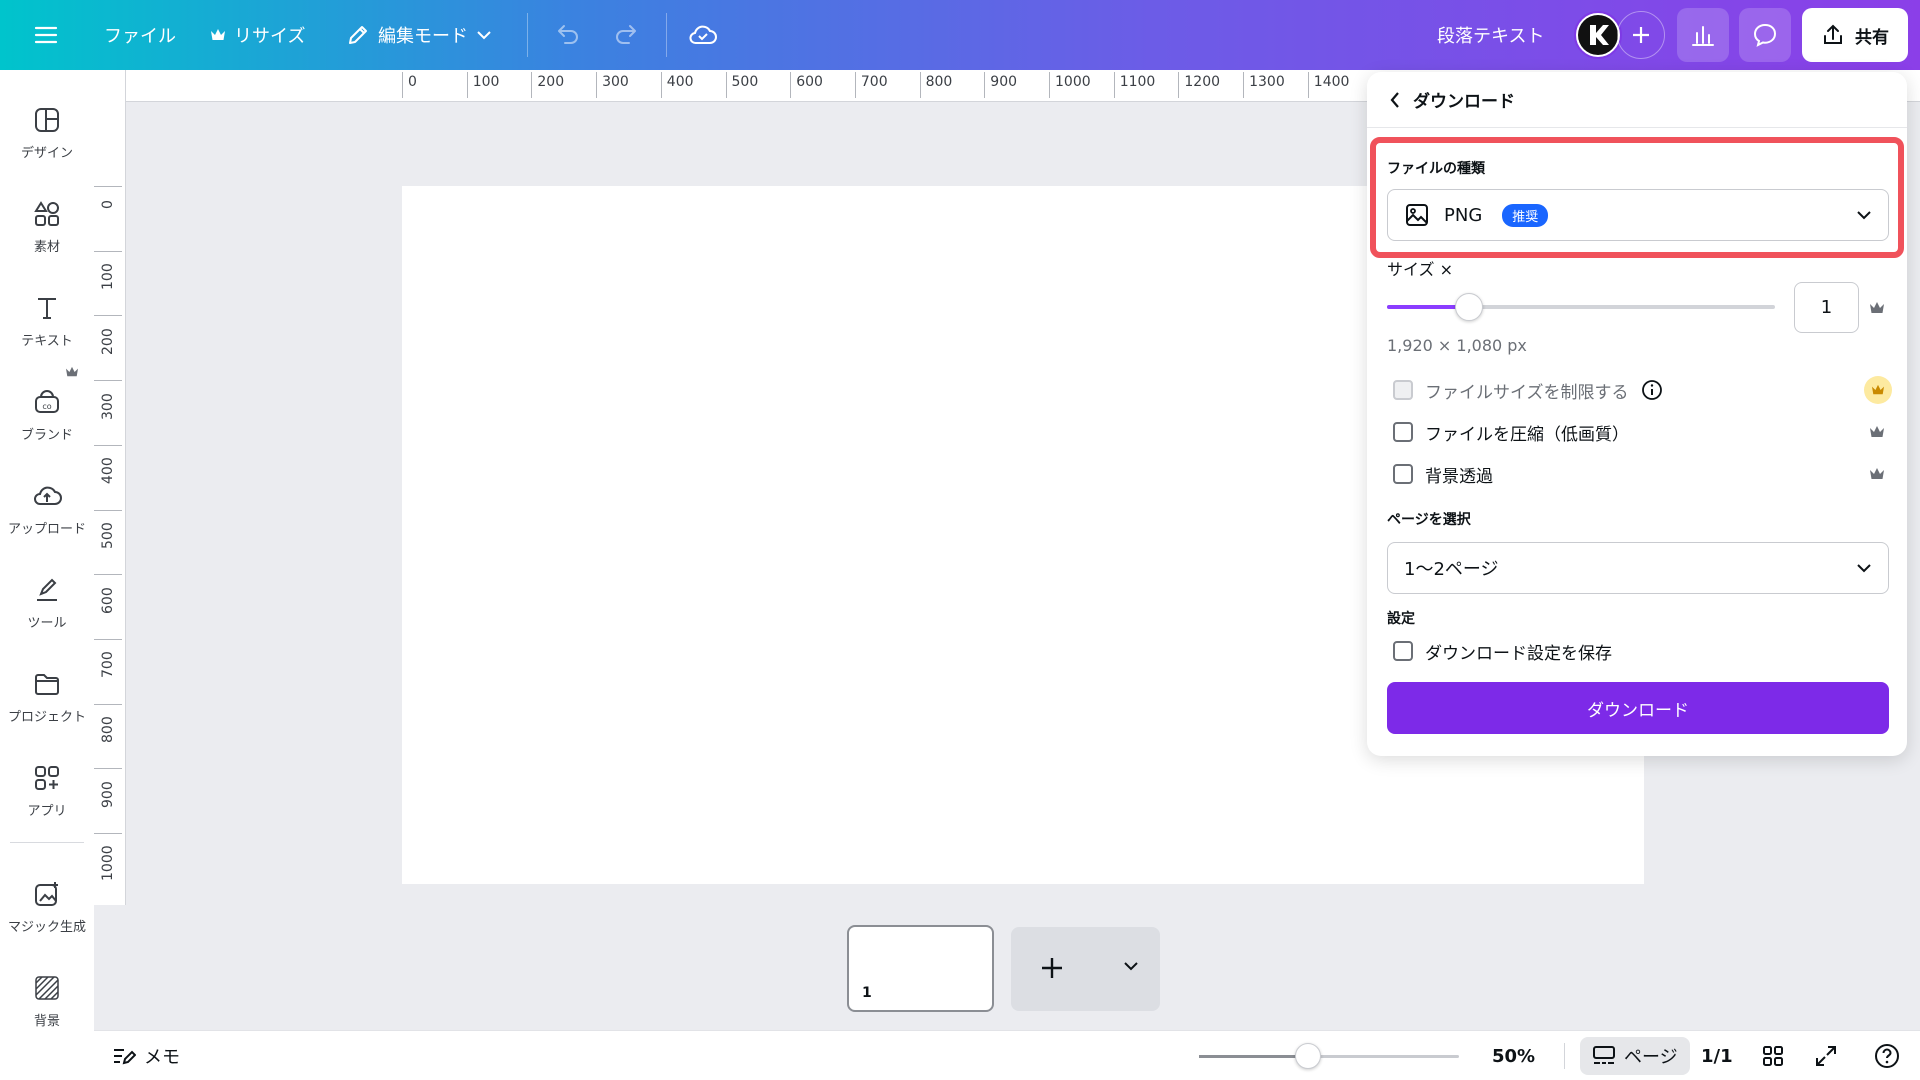 This screenshot has width=1920, height=1080. Describe the element at coordinates (1638, 708) in the screenshot. I see `download-button: ダウンロード` at that location.